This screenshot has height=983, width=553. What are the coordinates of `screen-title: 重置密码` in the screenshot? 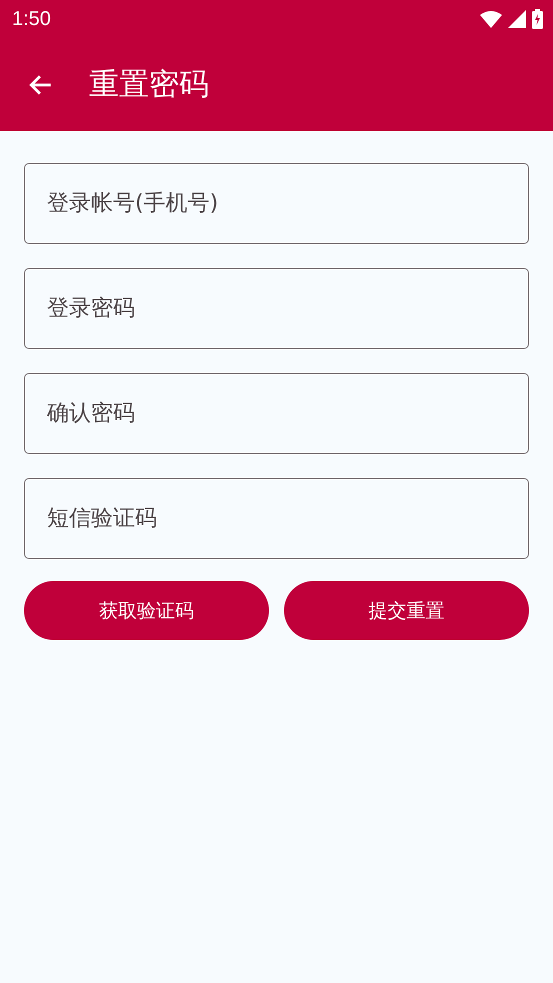 It's located at (149, 85).